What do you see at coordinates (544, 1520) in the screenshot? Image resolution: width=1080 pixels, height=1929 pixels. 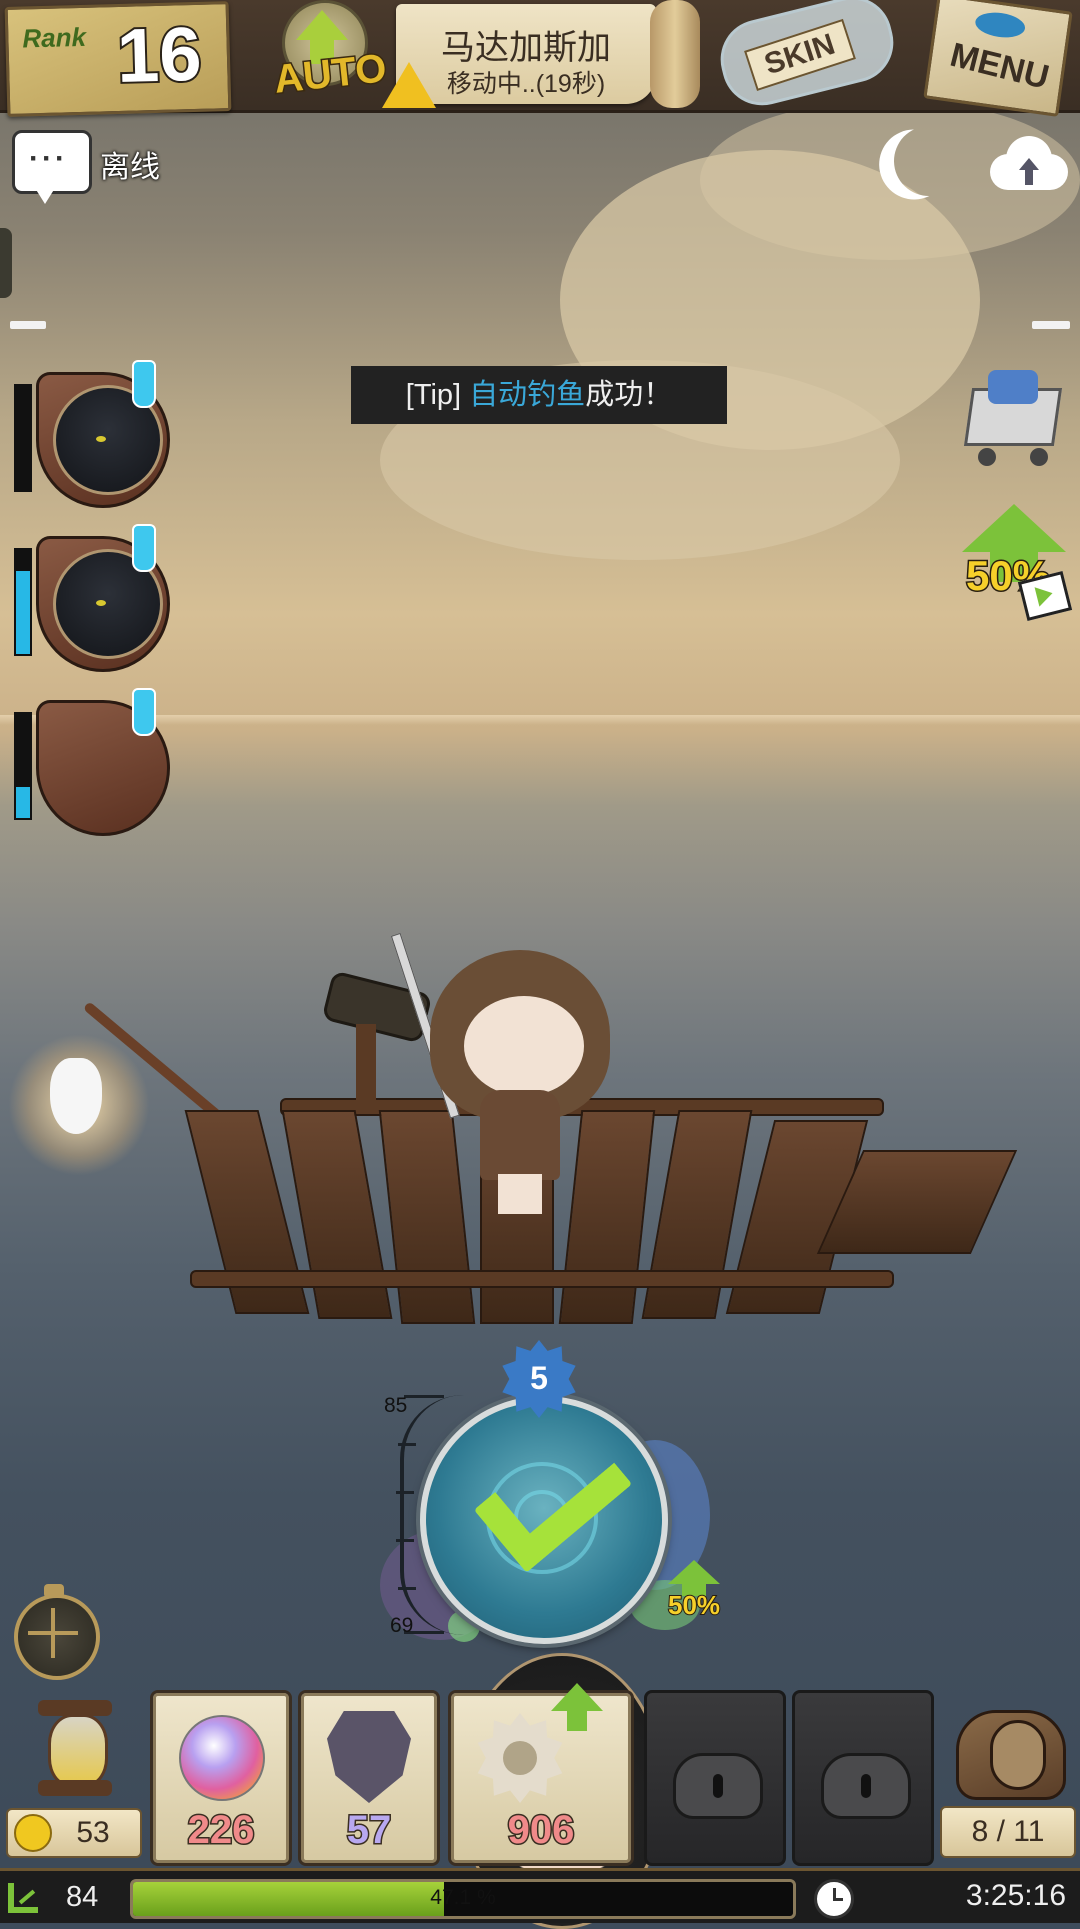 I see `cast-confirm-button` at bounding box center [544, 1520].